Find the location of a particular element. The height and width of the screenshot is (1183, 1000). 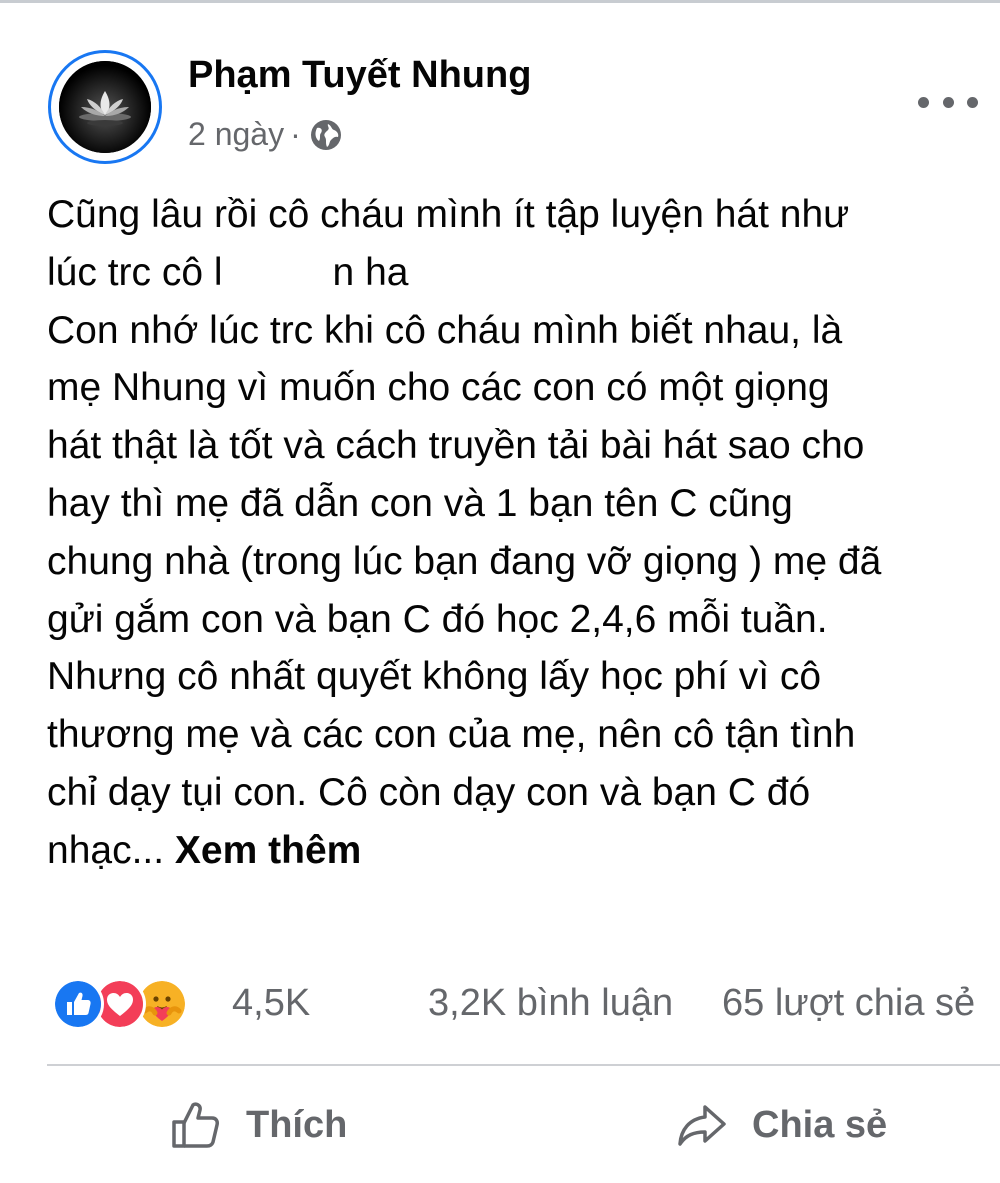

like-button: Thích is located at coordinates (257, 1125).